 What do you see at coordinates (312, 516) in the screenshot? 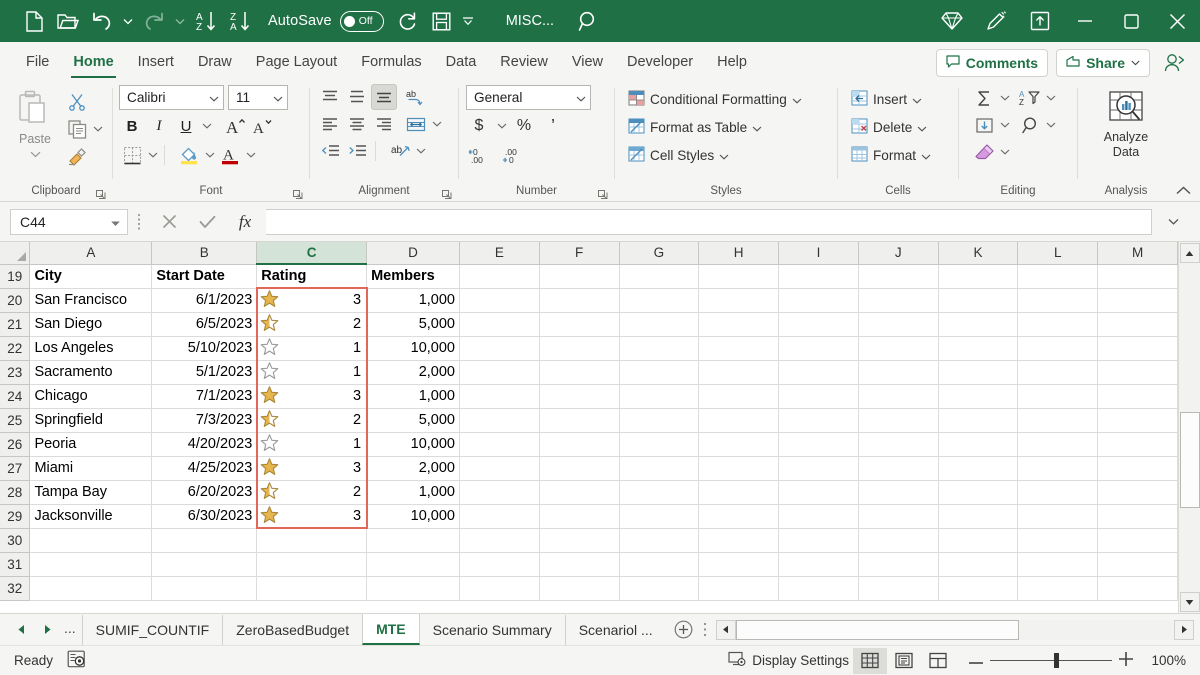
I see `cell-C29: 3` at bounding box center [312, 516].